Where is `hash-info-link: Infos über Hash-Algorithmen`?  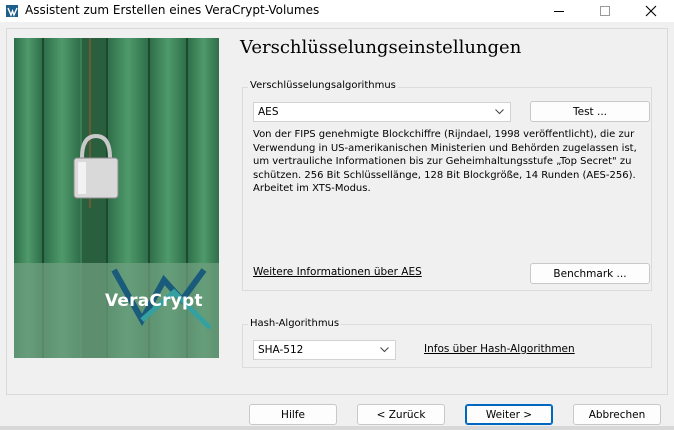 hash-info-link: Infos über Hash-Algorithmen is located at coordinates (499, 349).